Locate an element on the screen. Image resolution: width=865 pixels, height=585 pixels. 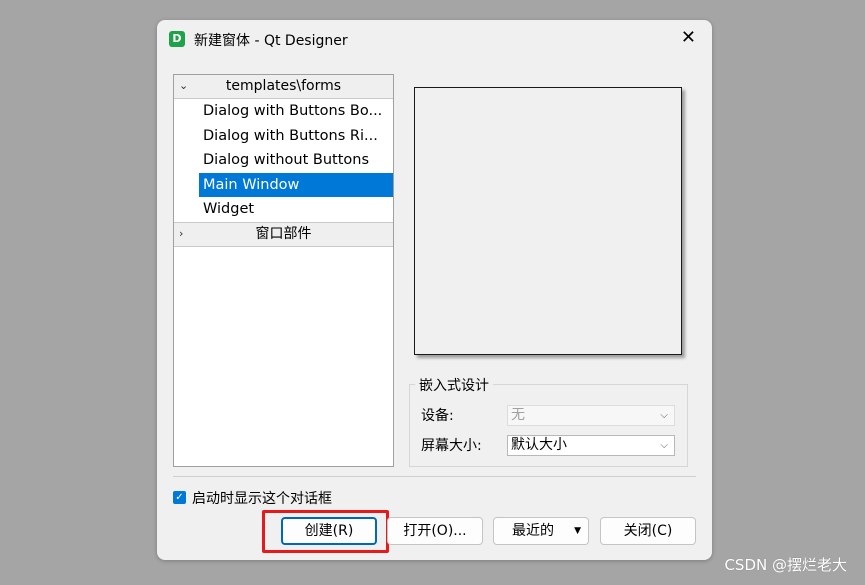
form-preview is located at coordinates (548, 221).